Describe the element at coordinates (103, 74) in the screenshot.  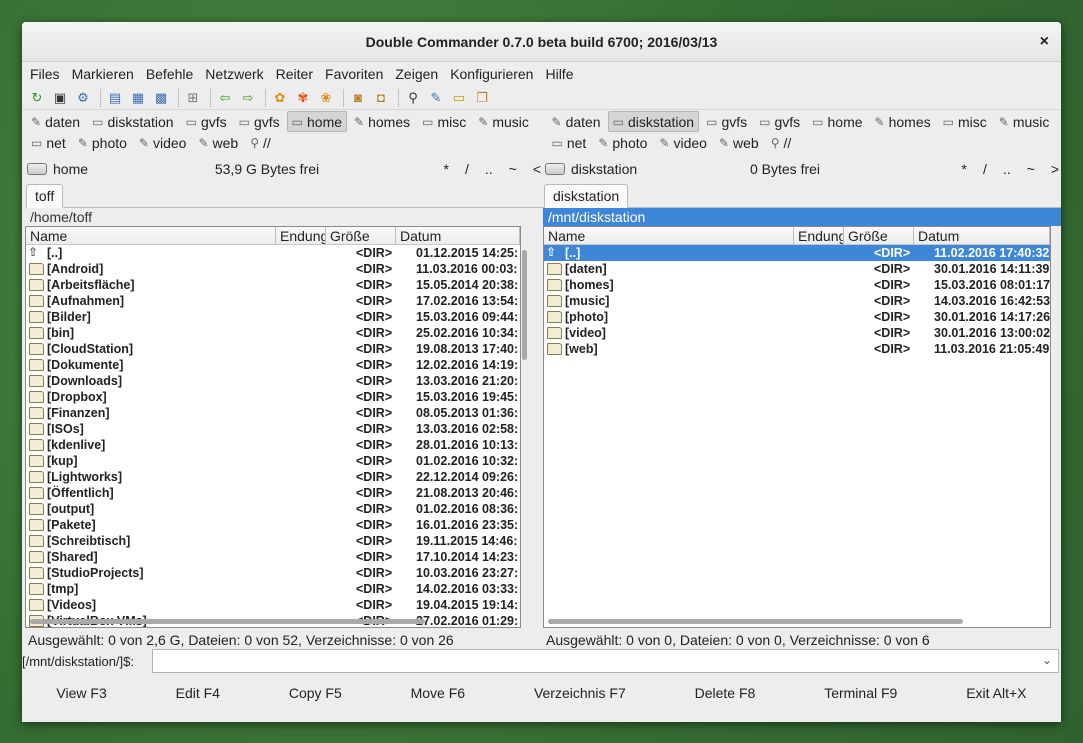
I see `menu-item-markieren: Markieren` at that location.